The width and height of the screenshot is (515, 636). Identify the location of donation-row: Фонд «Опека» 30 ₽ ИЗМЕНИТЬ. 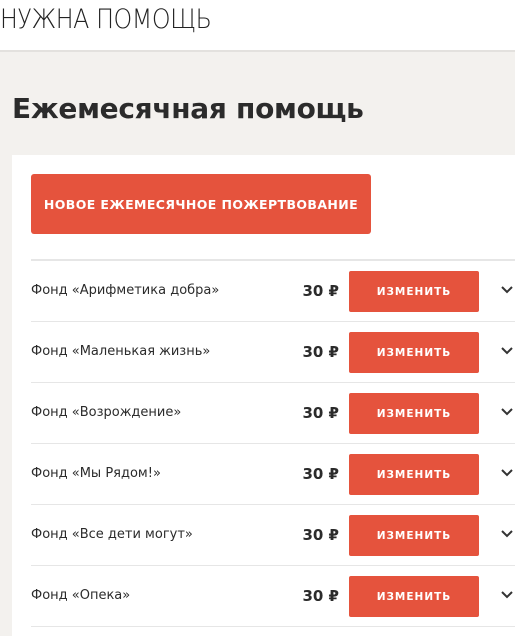
(273, 596).